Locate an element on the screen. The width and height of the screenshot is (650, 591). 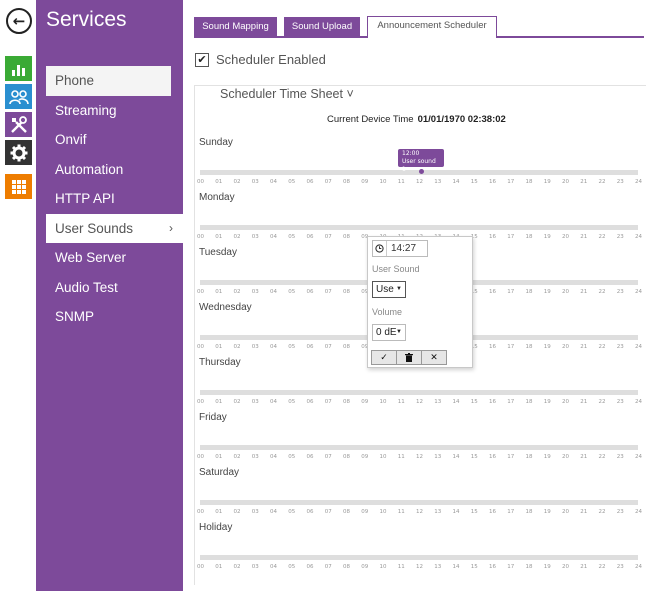
popup-actions: ✓ ✕ is located at coordinates (409, 357).